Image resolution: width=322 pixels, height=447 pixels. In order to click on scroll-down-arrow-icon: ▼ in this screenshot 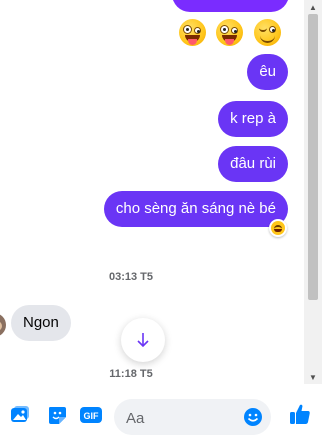, I will do `click(313, 377)`.